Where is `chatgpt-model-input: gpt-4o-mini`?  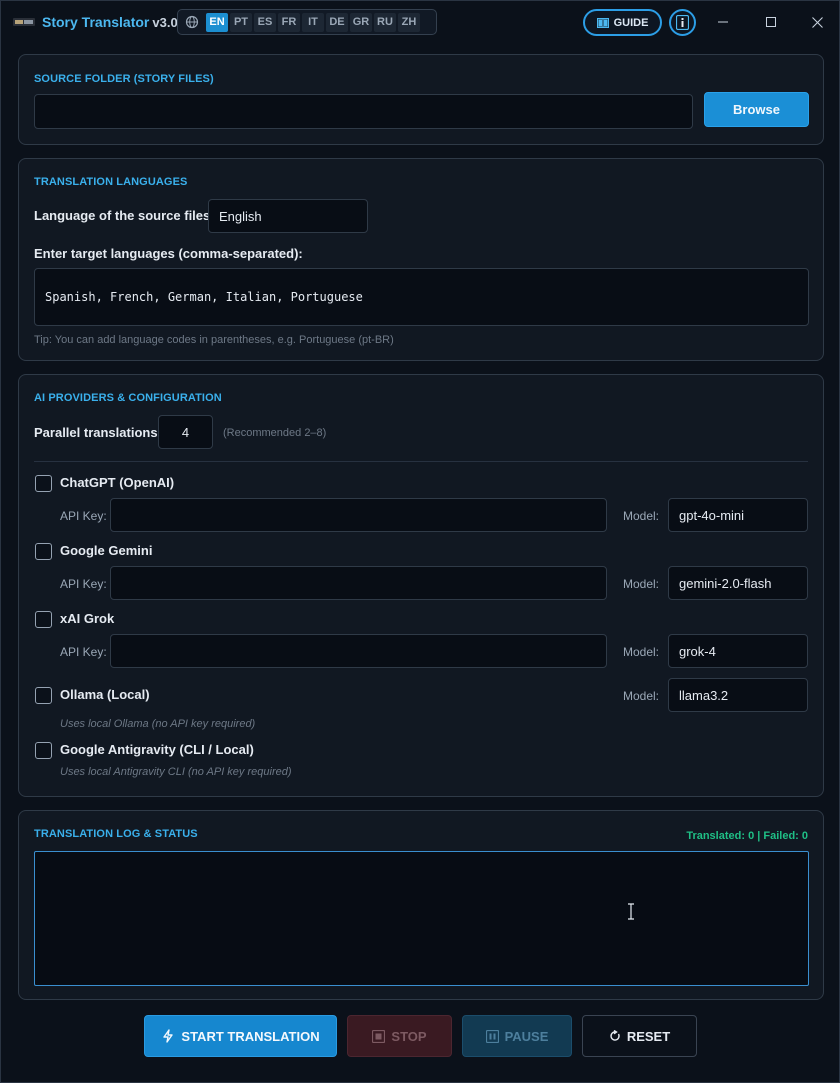
chatgpt-model-input: gpt-4o-mini is located at coordinates (738, 515).